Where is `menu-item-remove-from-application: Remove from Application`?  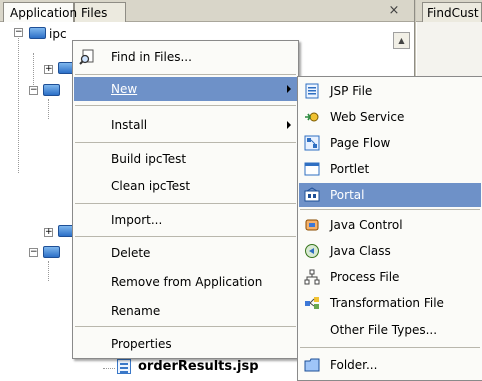
menu-item-remove-from-application: Remove from Application is located at coordinates (185, 282).